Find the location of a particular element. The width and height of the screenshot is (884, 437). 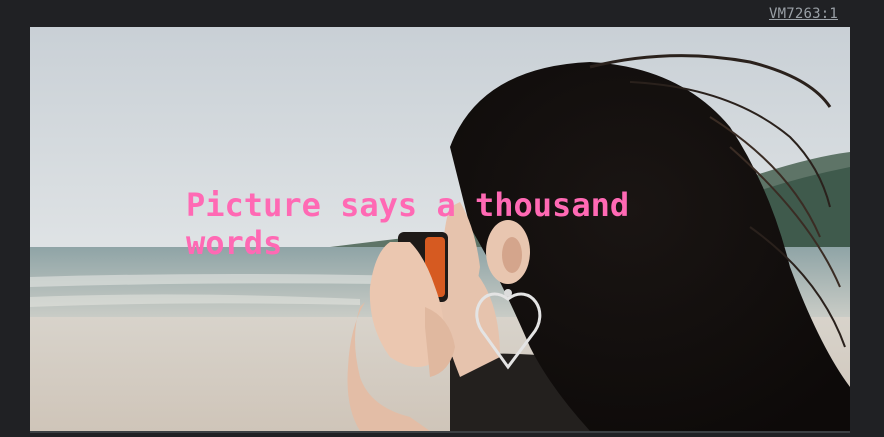

image-bottom-border is located at coordinates (440, 432).